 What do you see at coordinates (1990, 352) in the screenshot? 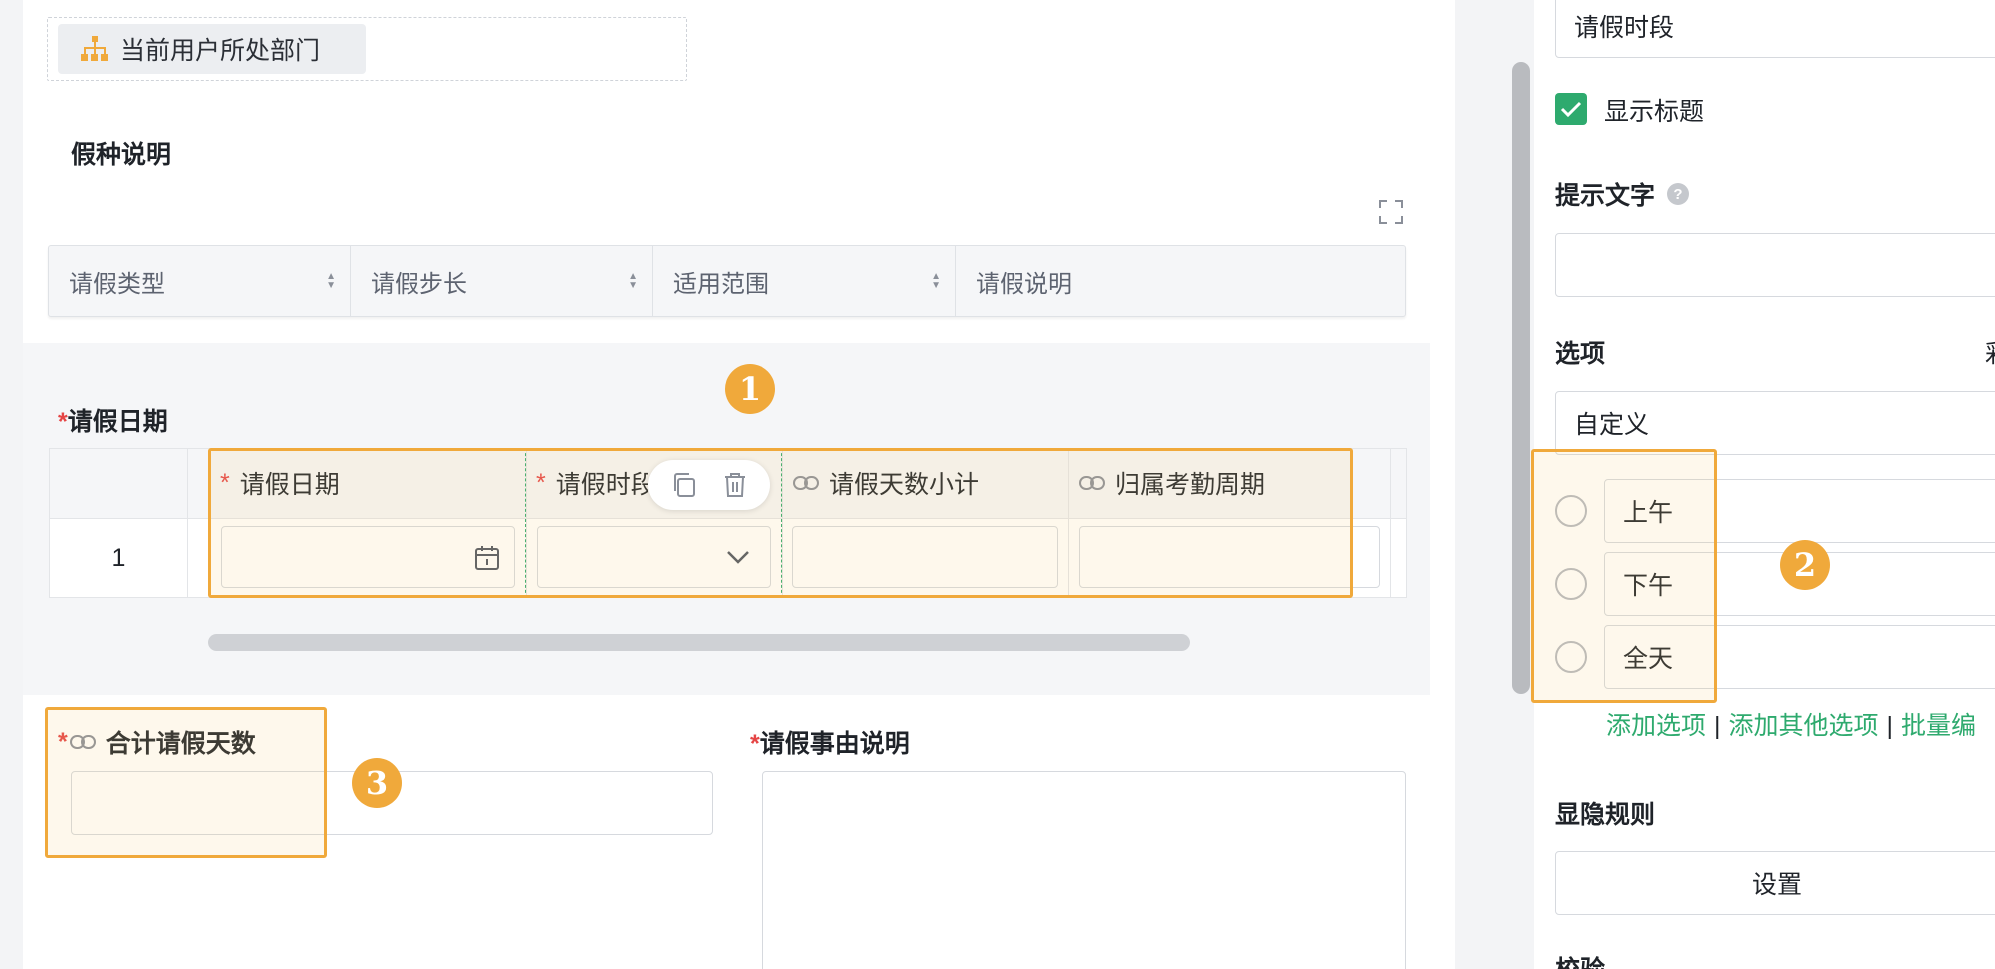
I see `options-label-right: 彩` at bounding box center [1990, 352].